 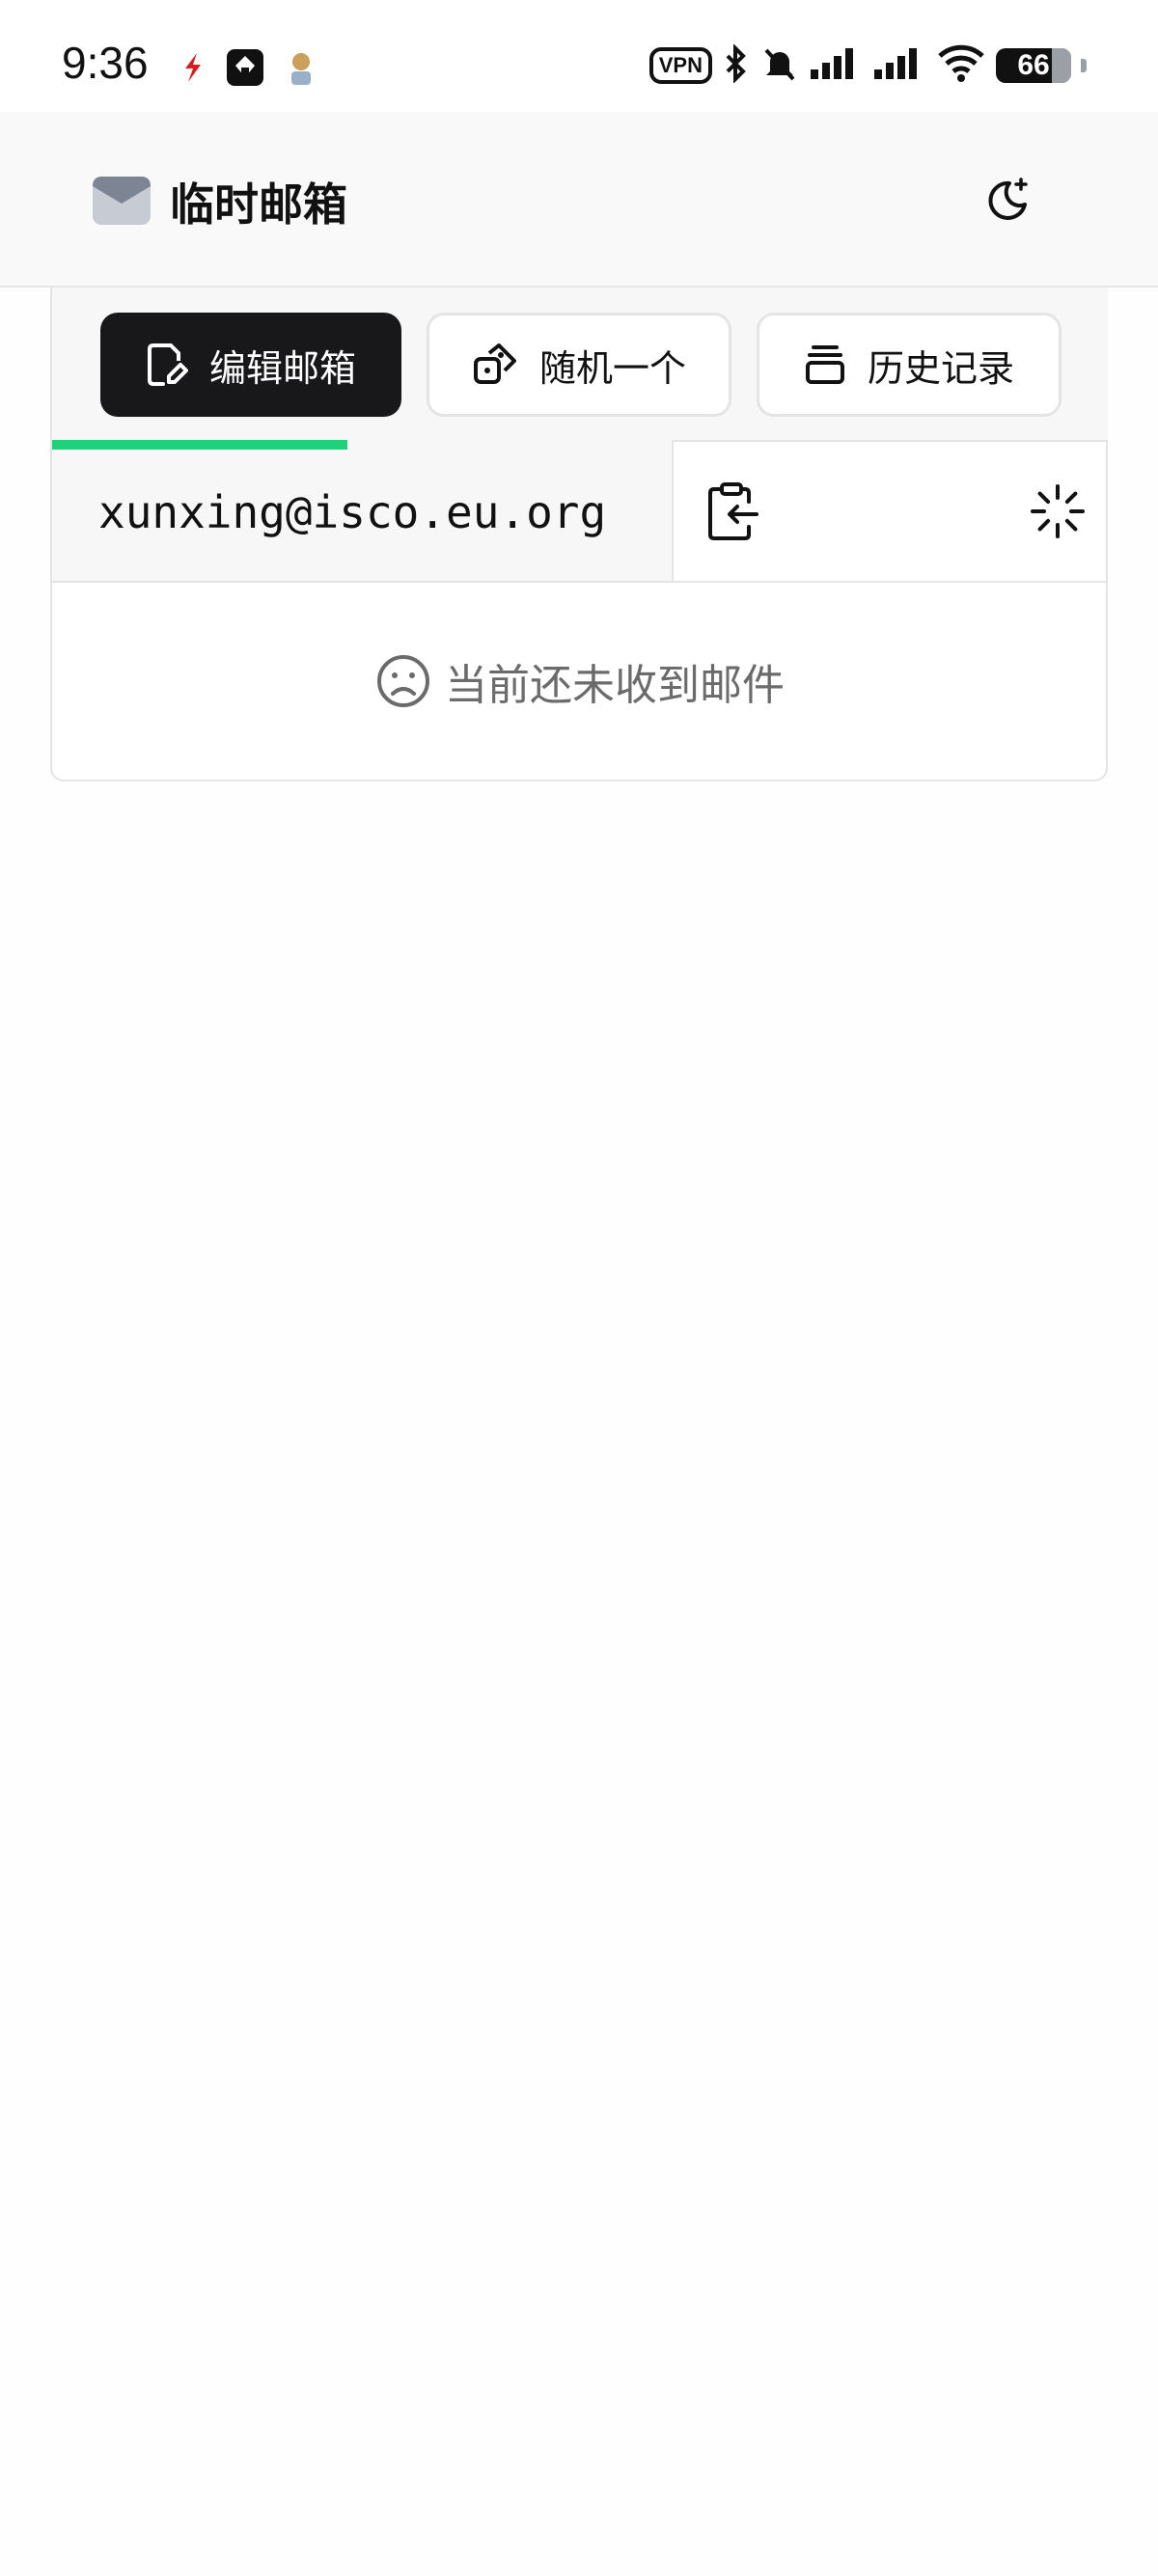 I want to click on battery-level: 66, so click(x=1033, y=65).